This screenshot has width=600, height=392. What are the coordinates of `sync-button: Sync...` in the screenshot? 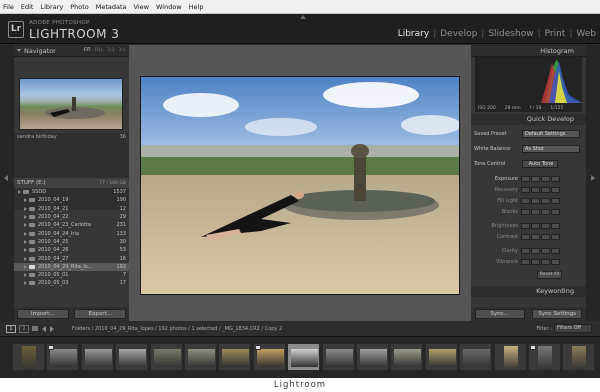 It's located at (499, 314).